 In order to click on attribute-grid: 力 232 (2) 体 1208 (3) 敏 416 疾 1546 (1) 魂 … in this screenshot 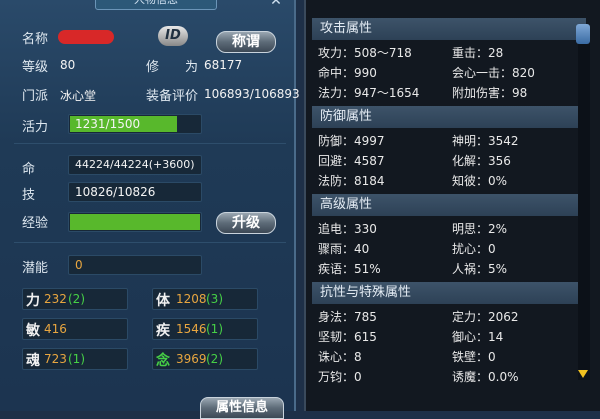, I will do `click(150, 330)`.